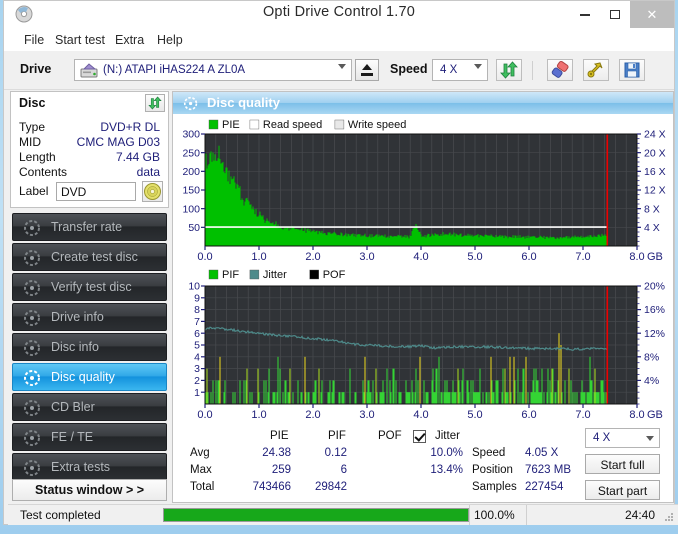 This screenshot has height=534, width=678. I want to click on sidebar-item-label: Extra tests, so click(81, 467).